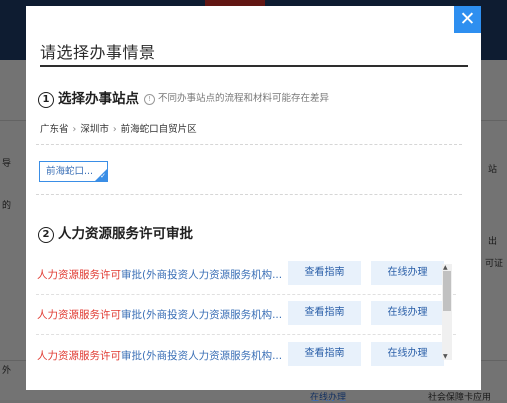 This screenshot has height=403, width=507. I want to click on breadcrumb-province: 广东省, so click(54, 129).